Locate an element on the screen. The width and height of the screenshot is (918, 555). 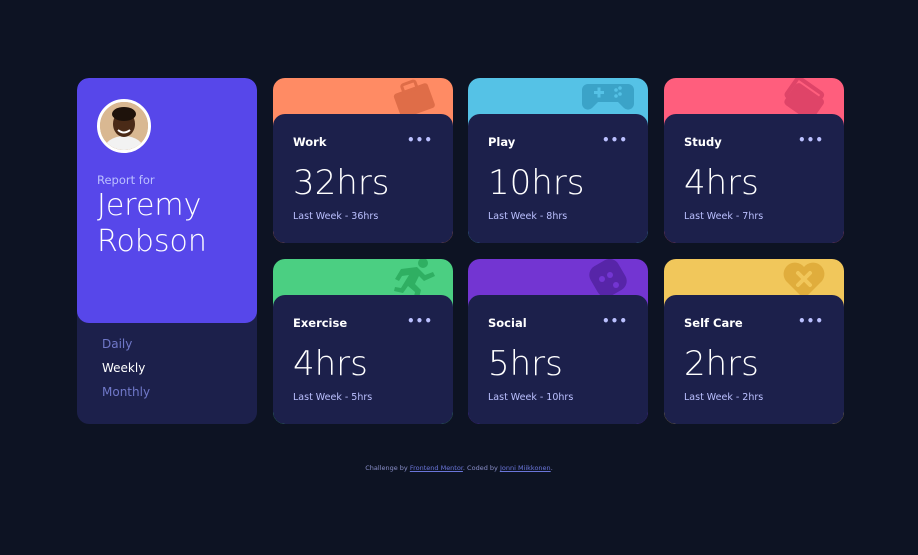
user-name: Jeremy Robson is located at coordinates (152, 223).